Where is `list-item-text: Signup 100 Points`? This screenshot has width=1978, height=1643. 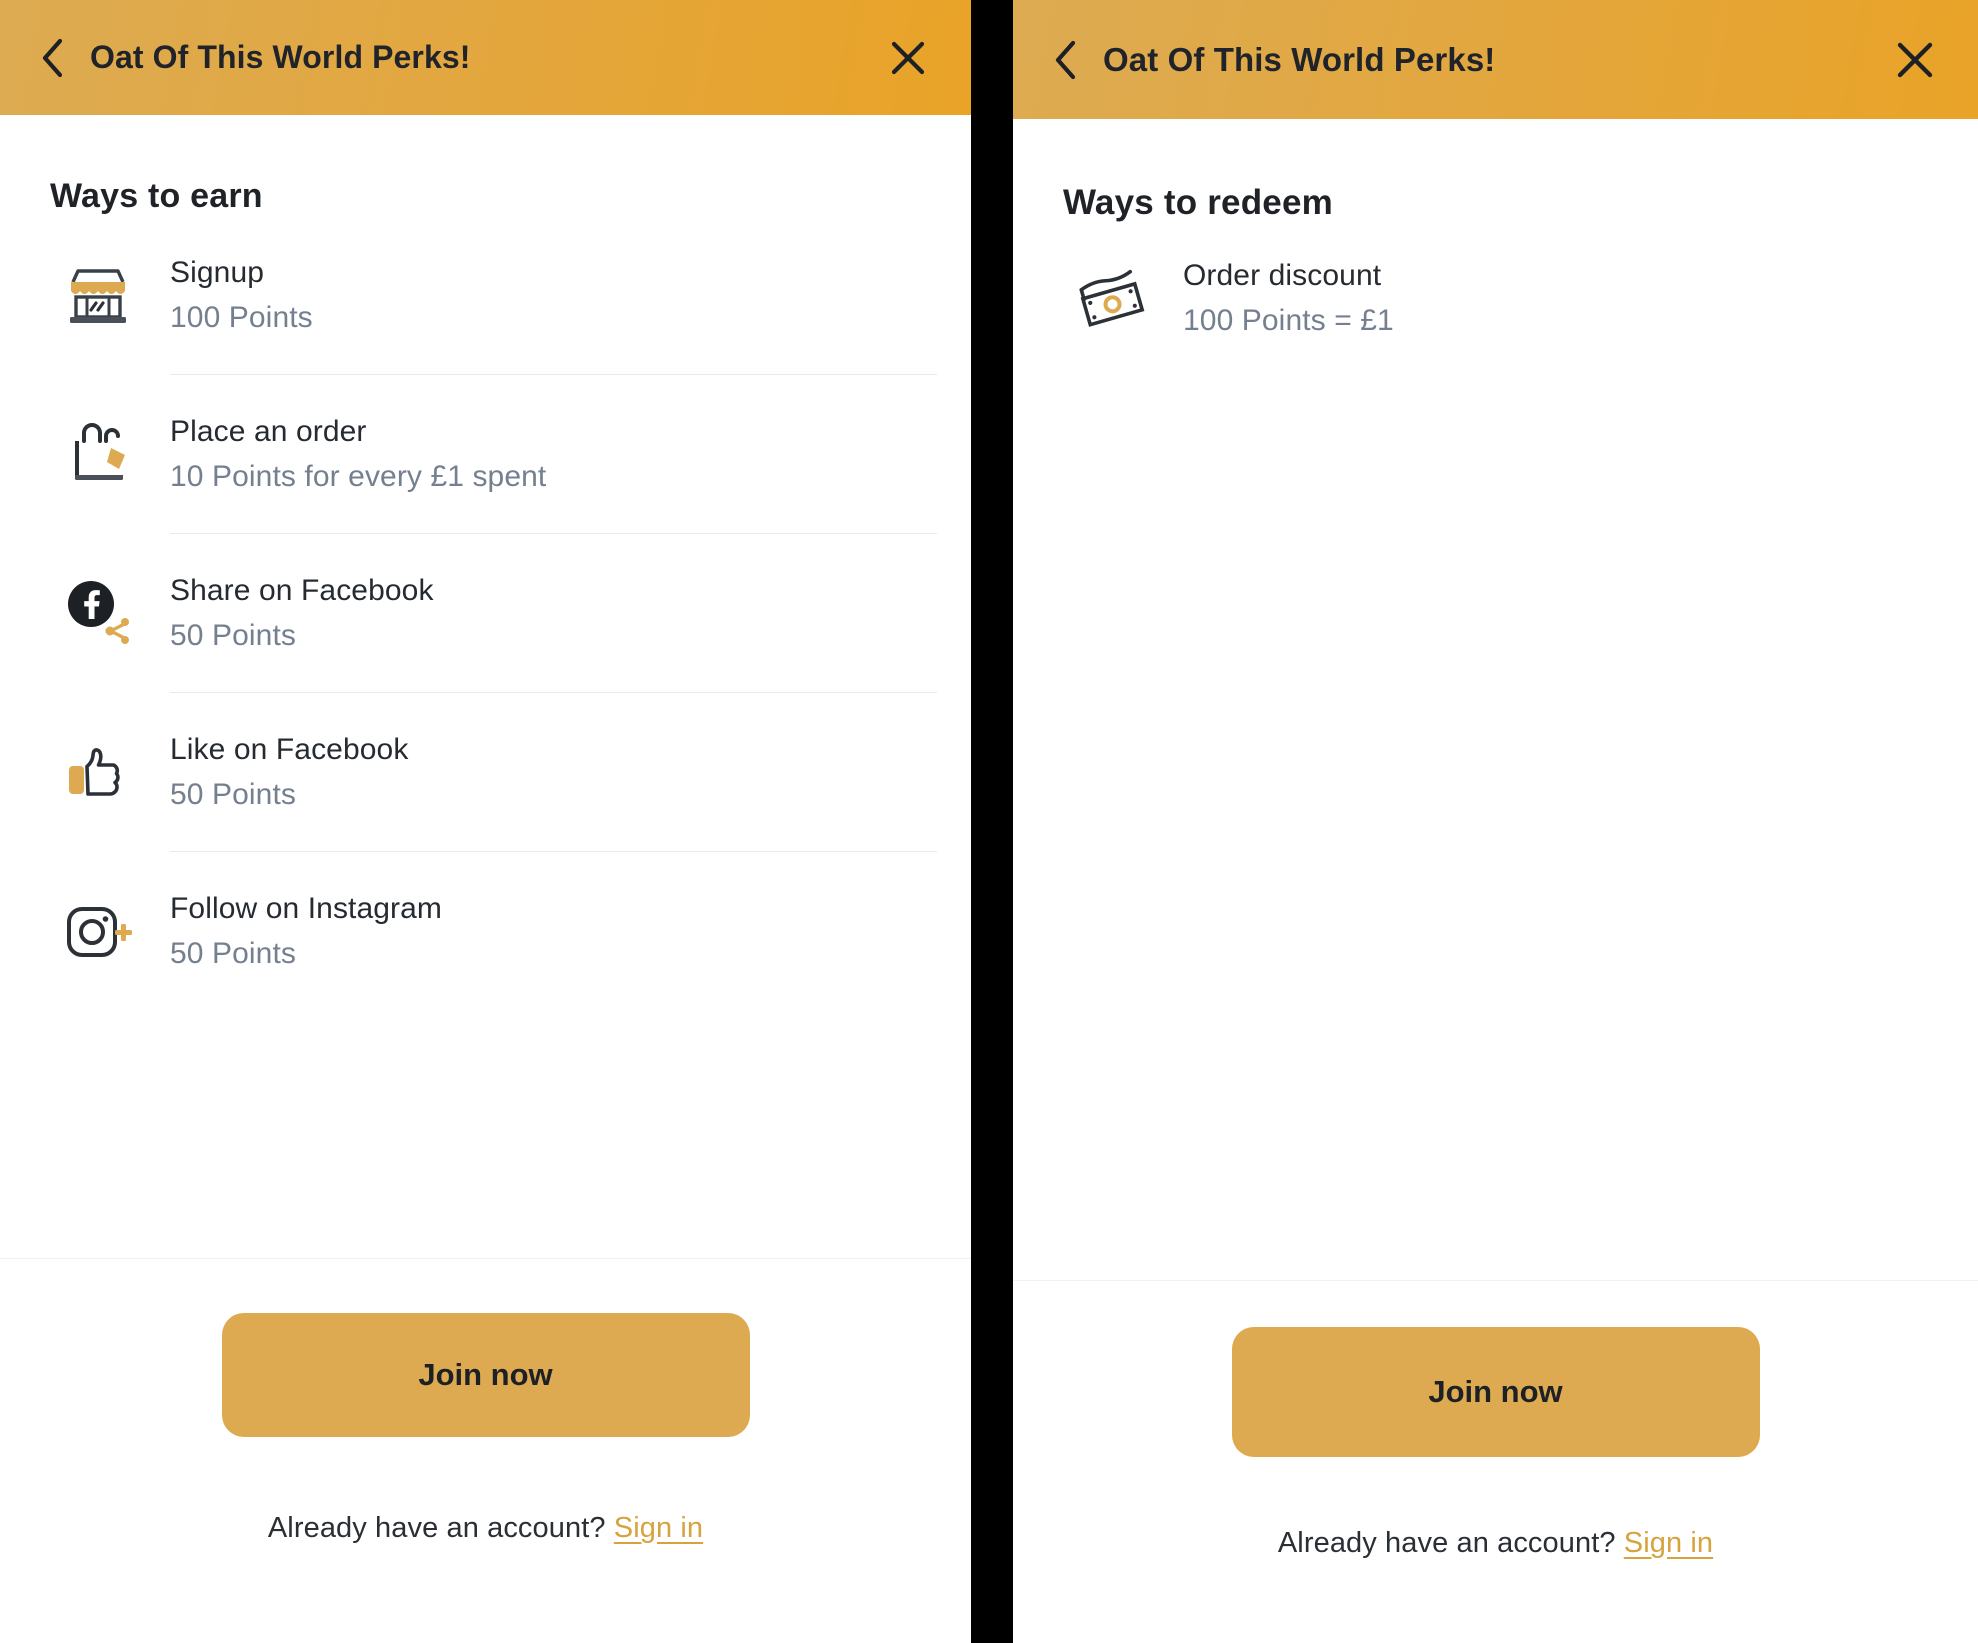
list-item-text: Signup 100 Points is located at coordinates (553, 295).